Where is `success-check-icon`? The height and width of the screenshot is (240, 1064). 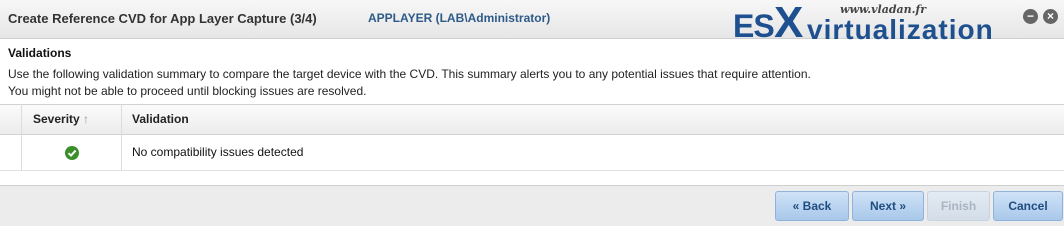
success-check-icon is located at coordinates (72, 153).